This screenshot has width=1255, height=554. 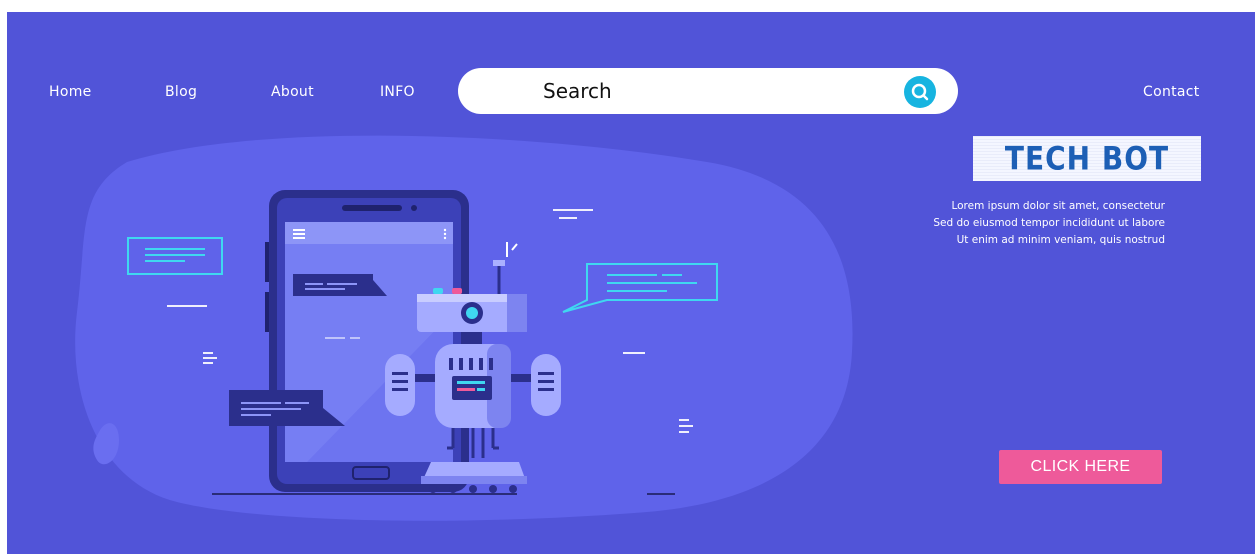 I want to click on logo-text: TECH BOT, so click(x=1087, y=158).